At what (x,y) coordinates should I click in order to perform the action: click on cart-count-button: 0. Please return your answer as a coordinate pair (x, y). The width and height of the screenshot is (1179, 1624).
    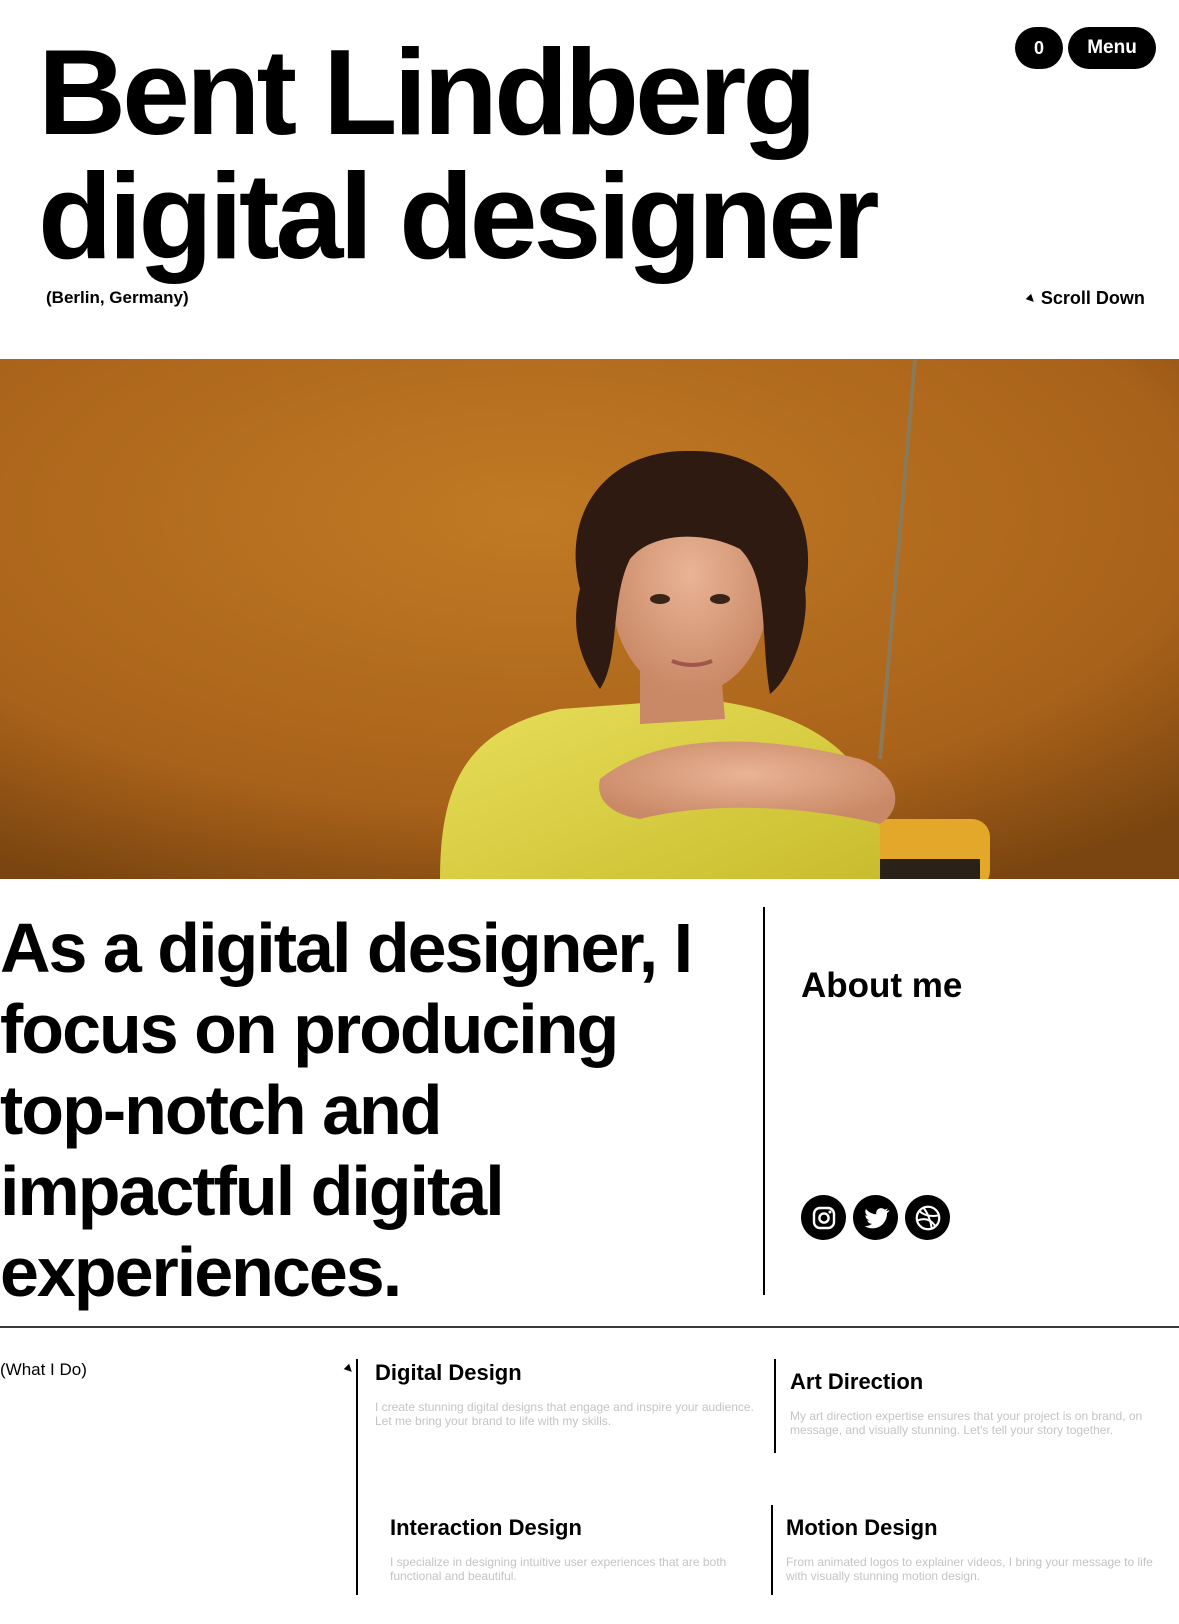
    Looking at the image, I should click on (1039, 48).